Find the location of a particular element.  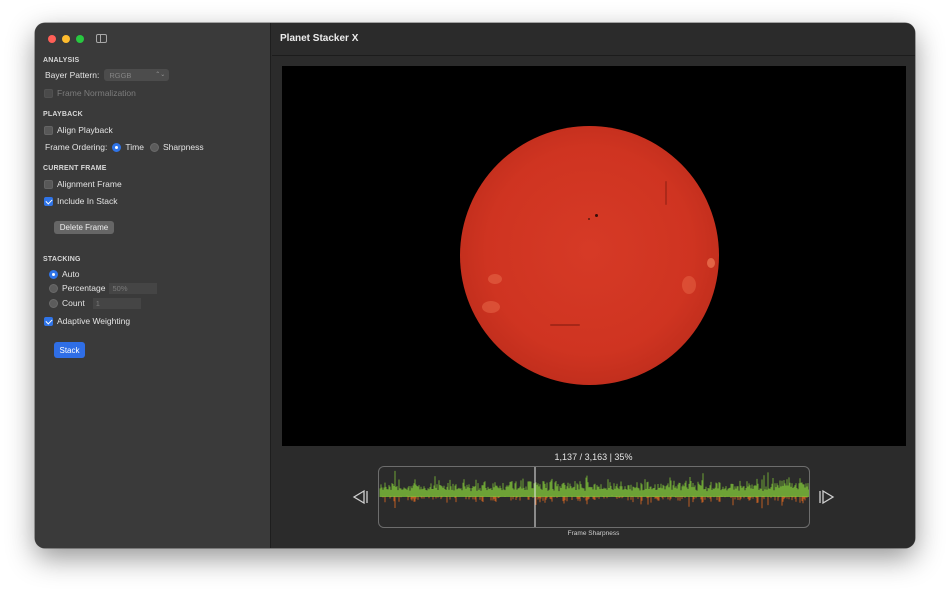

step-forward-icon is located at coordinates (827, 497).